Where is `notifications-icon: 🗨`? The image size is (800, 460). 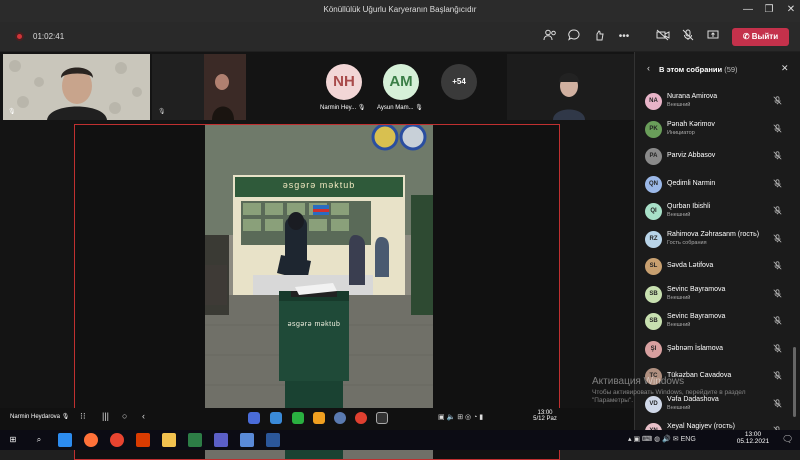
notifications-icon: 🗨 is located at coordinates (787, 439).